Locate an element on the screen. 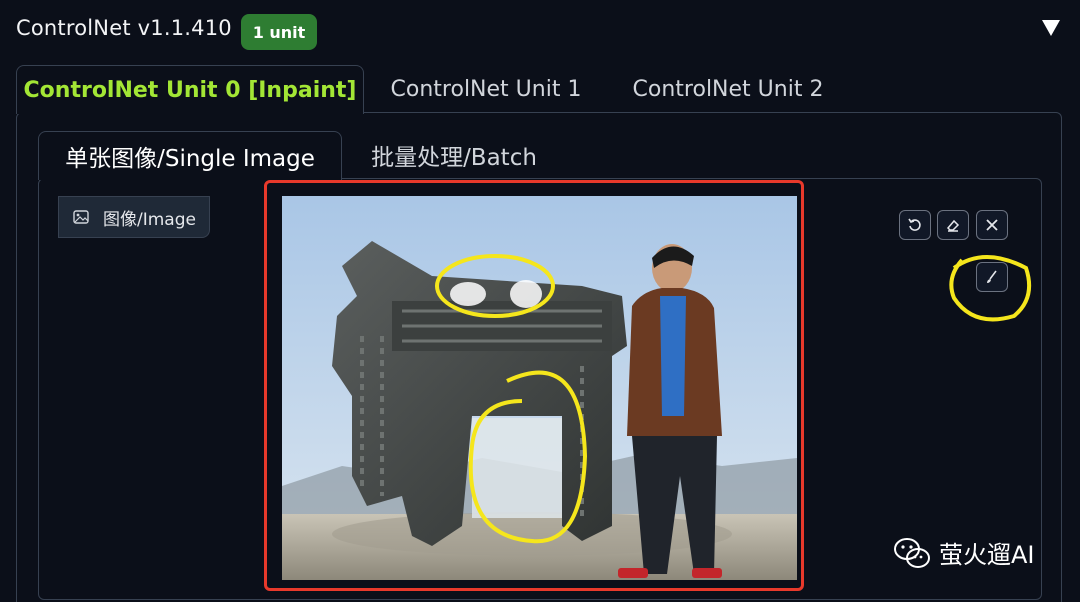 The height and width of the screenshot is (602, 1080). wechat-icon is located at coordinates (912, 552).